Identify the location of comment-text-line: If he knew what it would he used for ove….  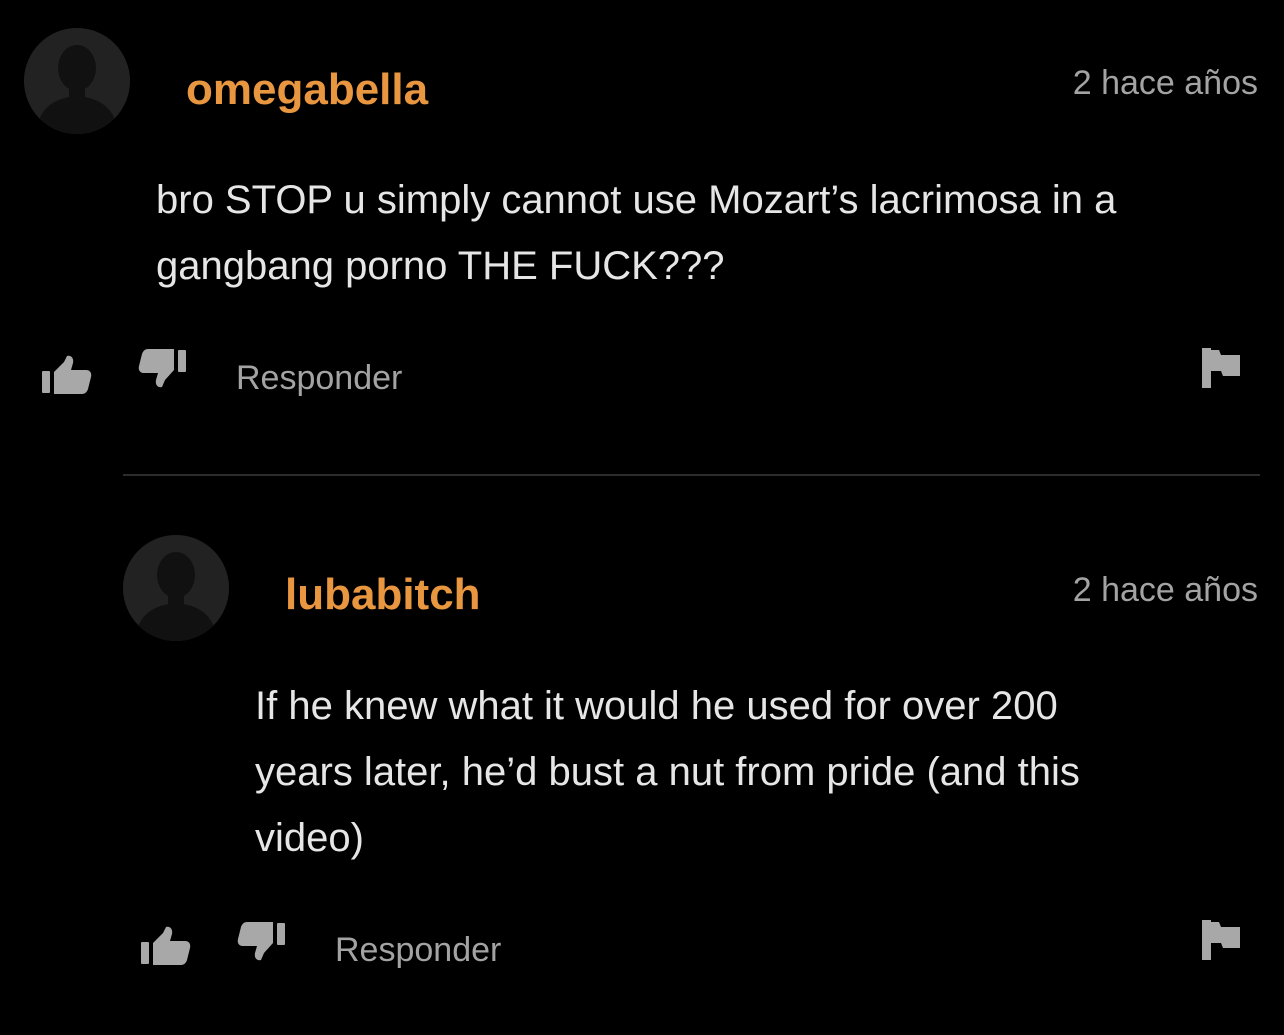
(656, 706).